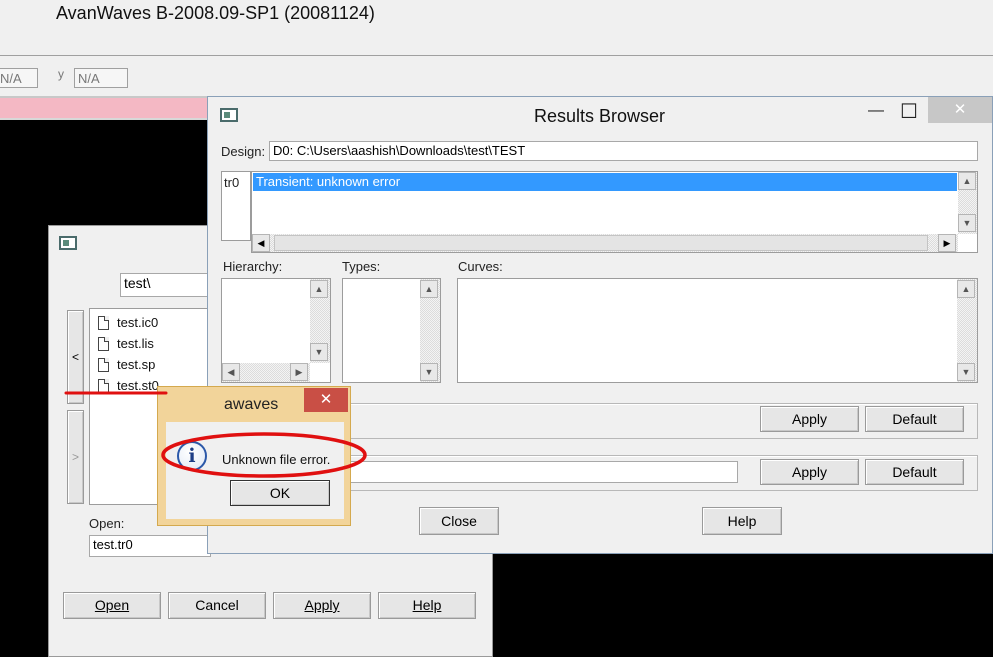 The height and width of the screenshot is (657, 993). Describe the element at coordinates (170, 285) in the screenshot. I see `filter-field: test\` at that location.